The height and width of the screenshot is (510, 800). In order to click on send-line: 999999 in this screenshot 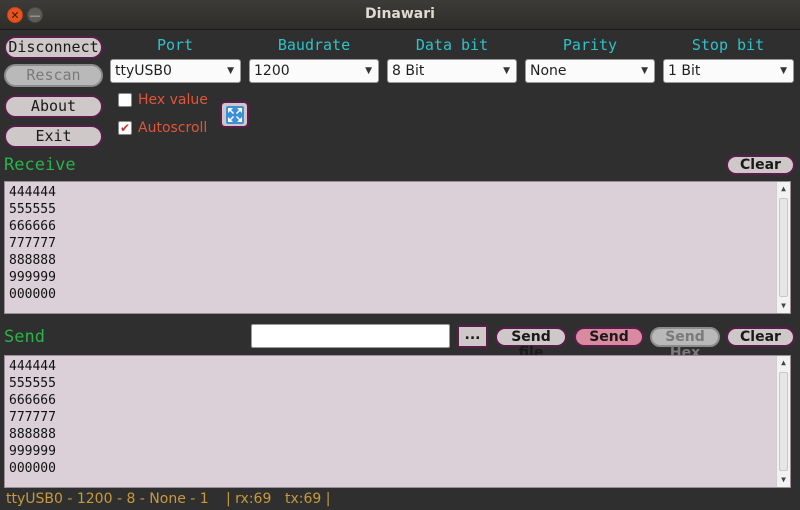, I will do `click(32, 451)`.